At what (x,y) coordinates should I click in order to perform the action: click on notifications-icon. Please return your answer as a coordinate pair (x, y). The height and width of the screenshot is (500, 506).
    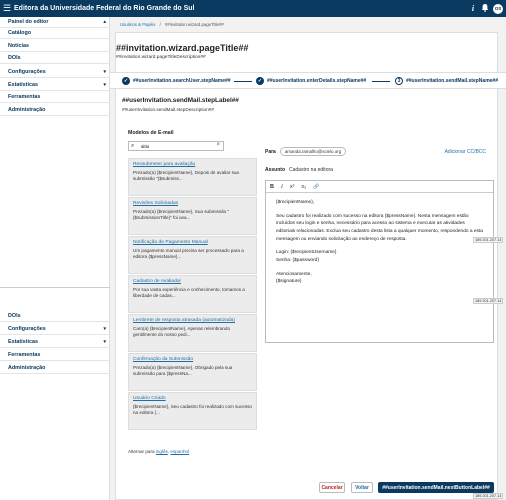
    Looking at the image, I should click on (485, 8).